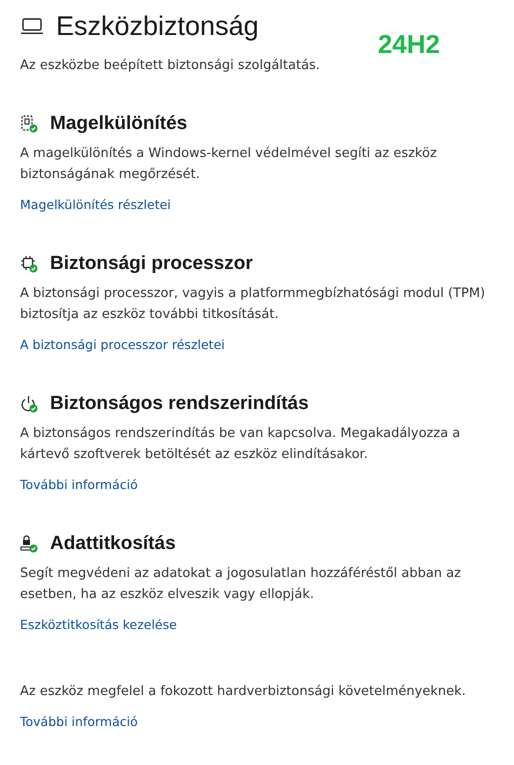  I want to click on details-link: A biztonsági processzor részletei, so click(122, 344).